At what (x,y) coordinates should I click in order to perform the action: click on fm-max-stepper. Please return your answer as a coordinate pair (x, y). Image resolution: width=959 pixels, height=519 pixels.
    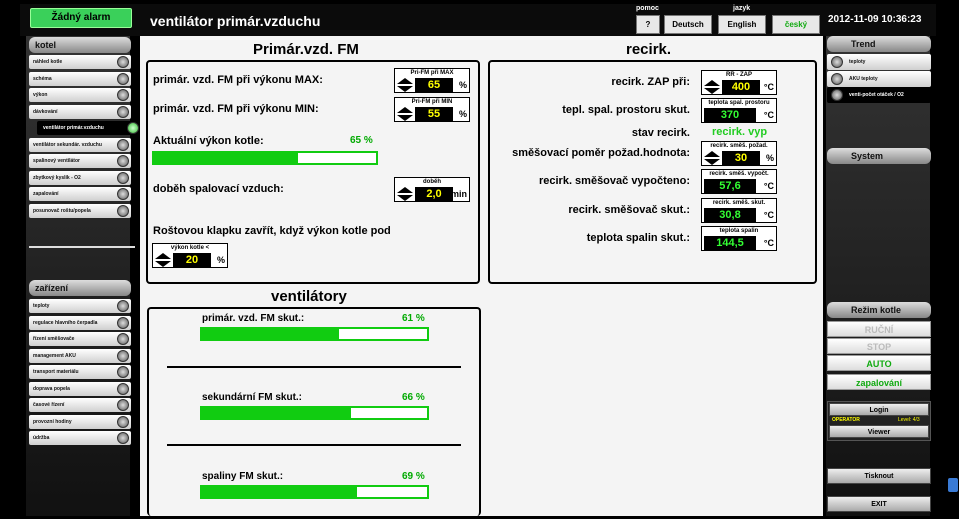
    Looking at the image, I should click on (405, 85).